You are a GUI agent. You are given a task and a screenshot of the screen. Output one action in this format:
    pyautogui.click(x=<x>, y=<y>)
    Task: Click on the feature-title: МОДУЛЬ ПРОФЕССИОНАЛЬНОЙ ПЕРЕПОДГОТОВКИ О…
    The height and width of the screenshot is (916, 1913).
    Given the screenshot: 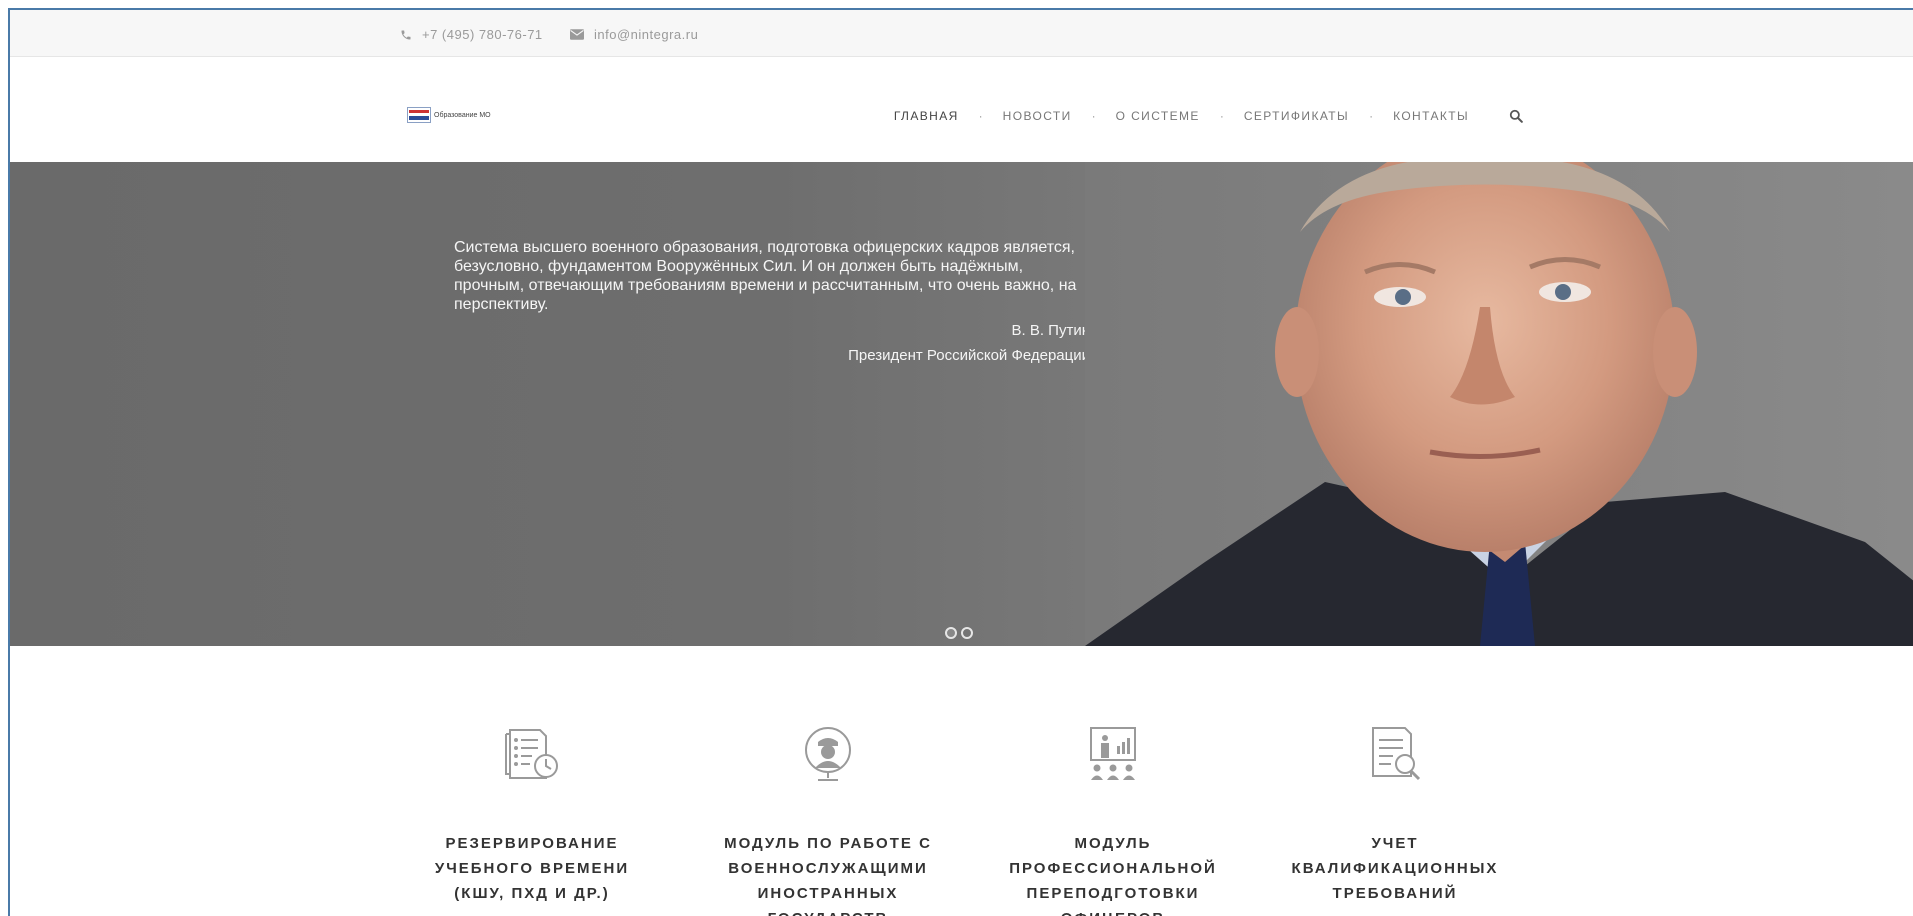 What is the action you would take?
    pyautogui.click(x=1113, y=875)
    